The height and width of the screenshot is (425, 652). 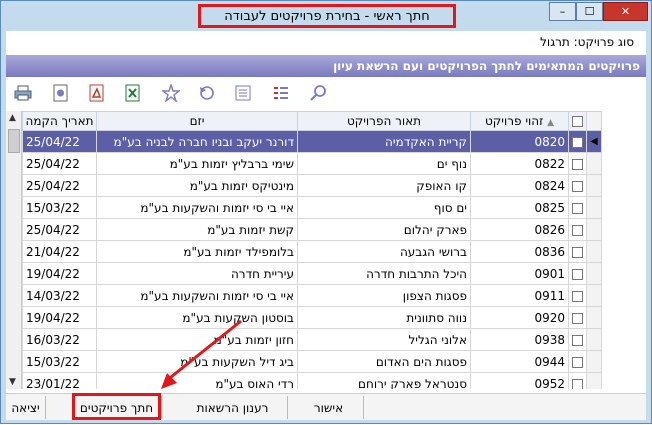 I want to click on cell-date: 14/03/22, so click(x=59, y=295).